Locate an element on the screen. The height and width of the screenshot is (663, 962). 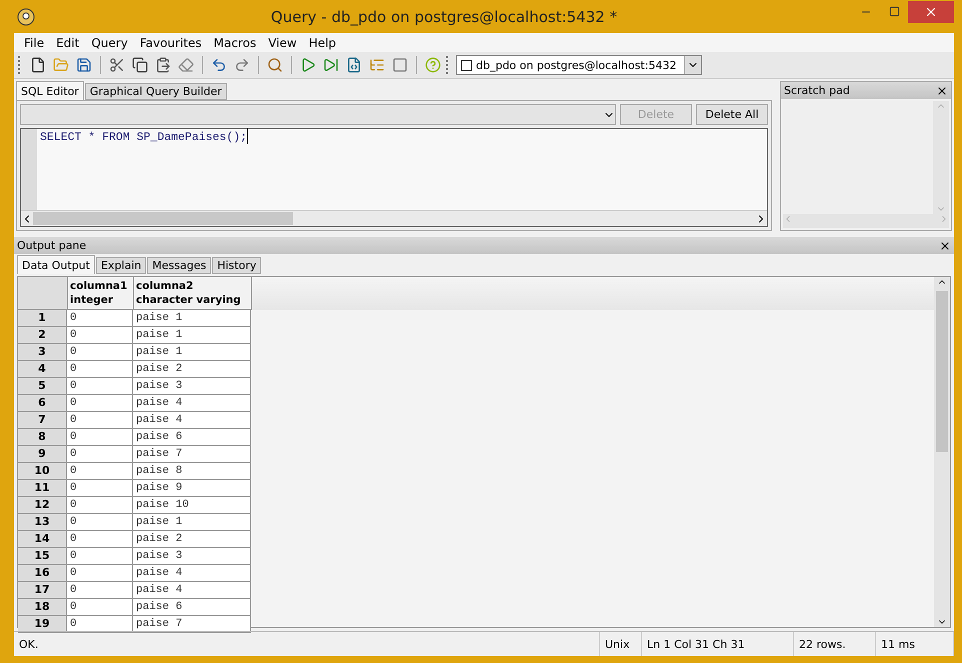
row-number: 8 is located at coordinates (42, 437).